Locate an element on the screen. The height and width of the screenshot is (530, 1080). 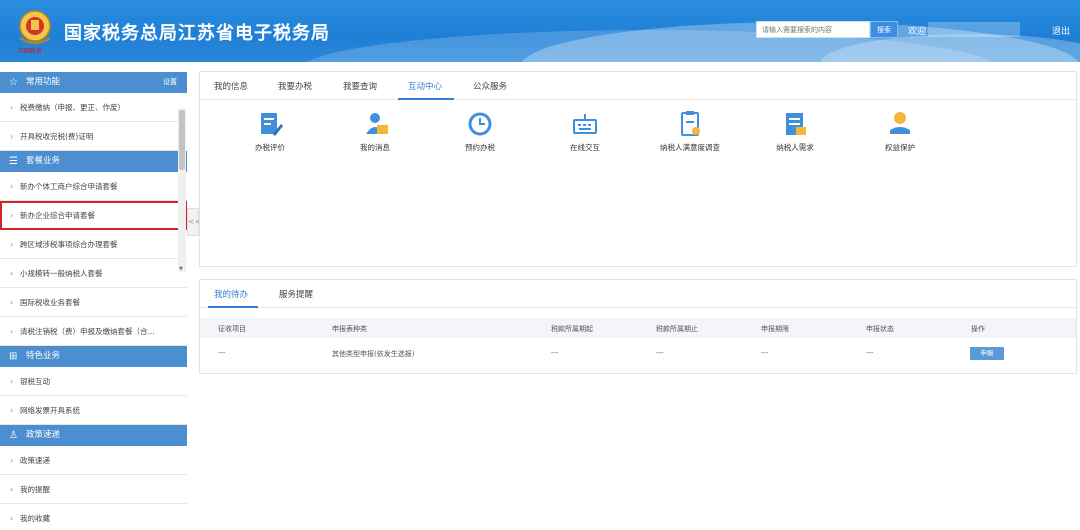
func-label: 纳税人满意度调查 is located at coordinates (690, 147).